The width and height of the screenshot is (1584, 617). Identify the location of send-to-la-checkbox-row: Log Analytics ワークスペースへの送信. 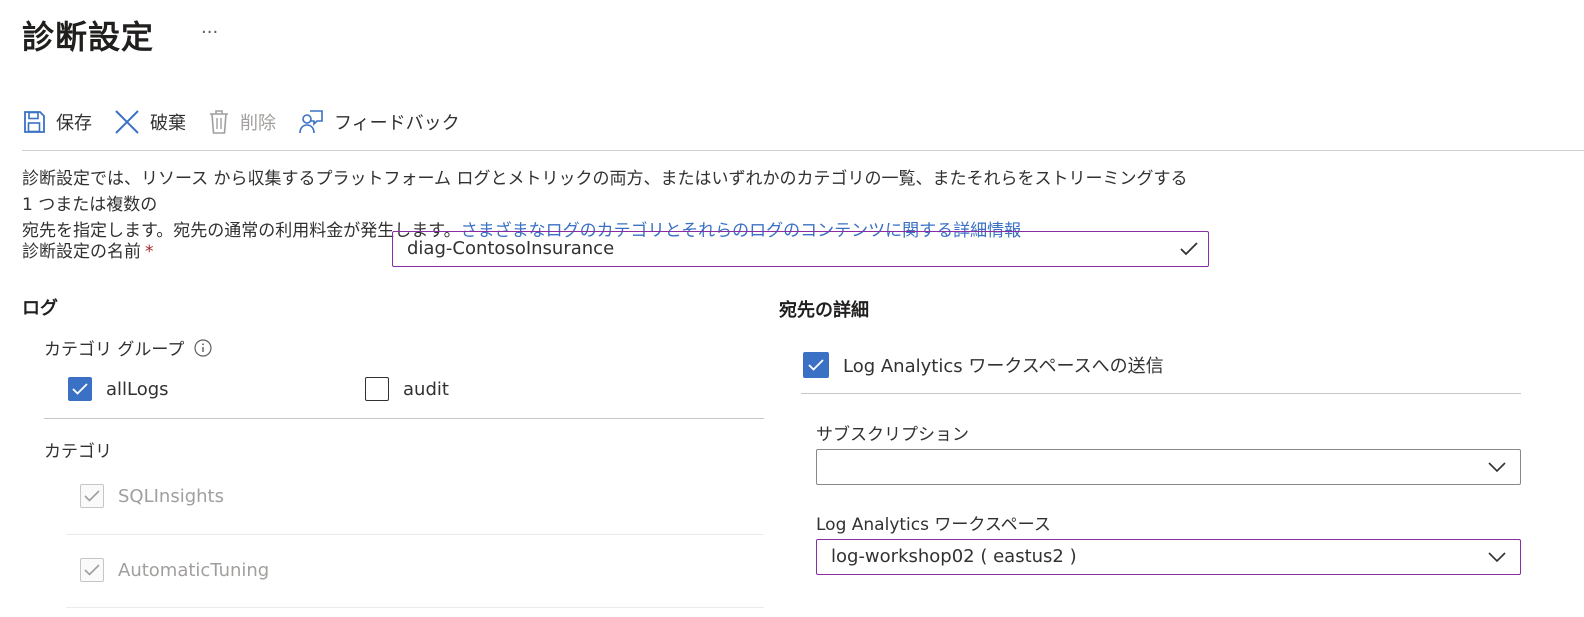
(983, 365).